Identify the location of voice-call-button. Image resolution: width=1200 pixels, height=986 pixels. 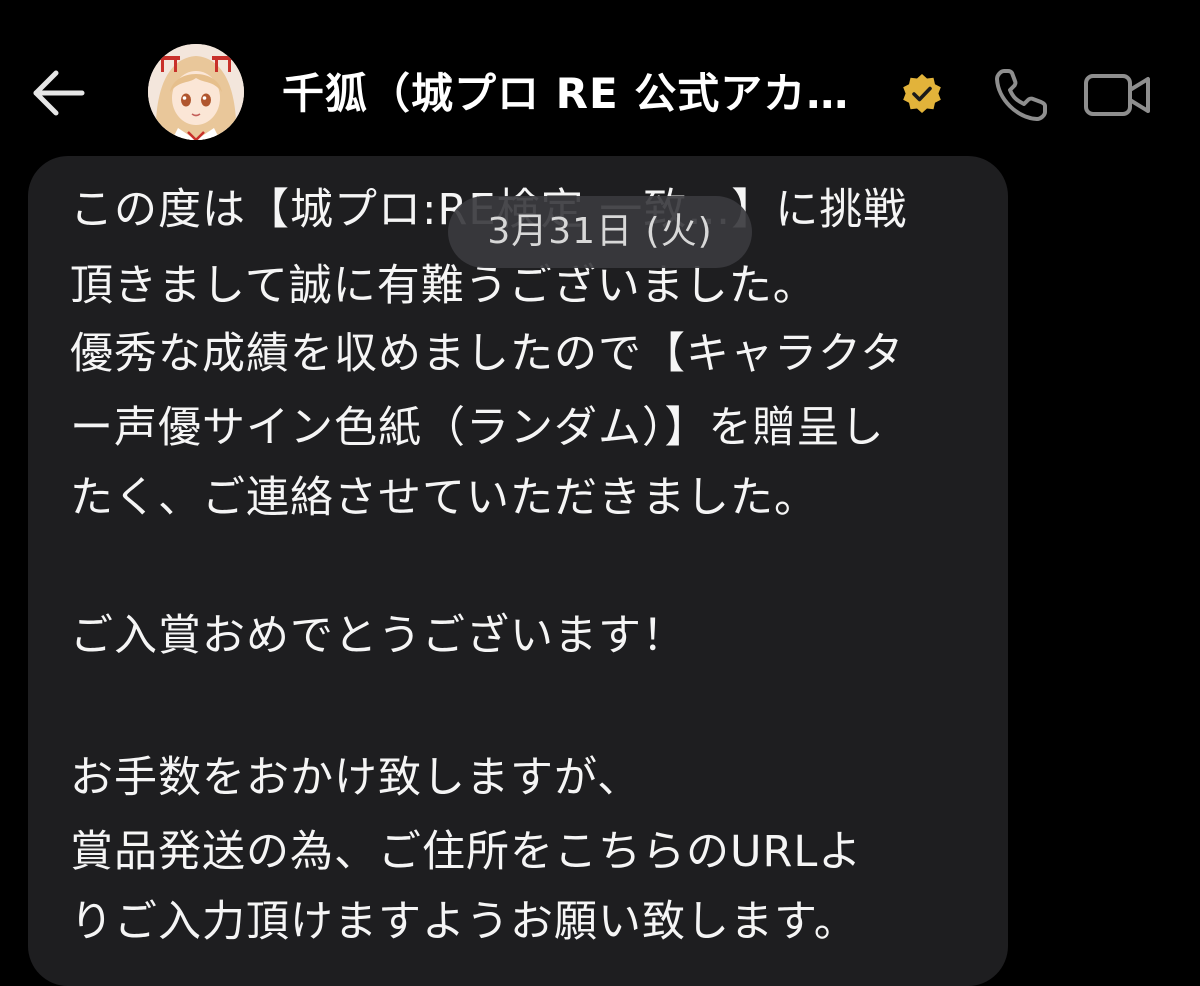
(1021, 95).